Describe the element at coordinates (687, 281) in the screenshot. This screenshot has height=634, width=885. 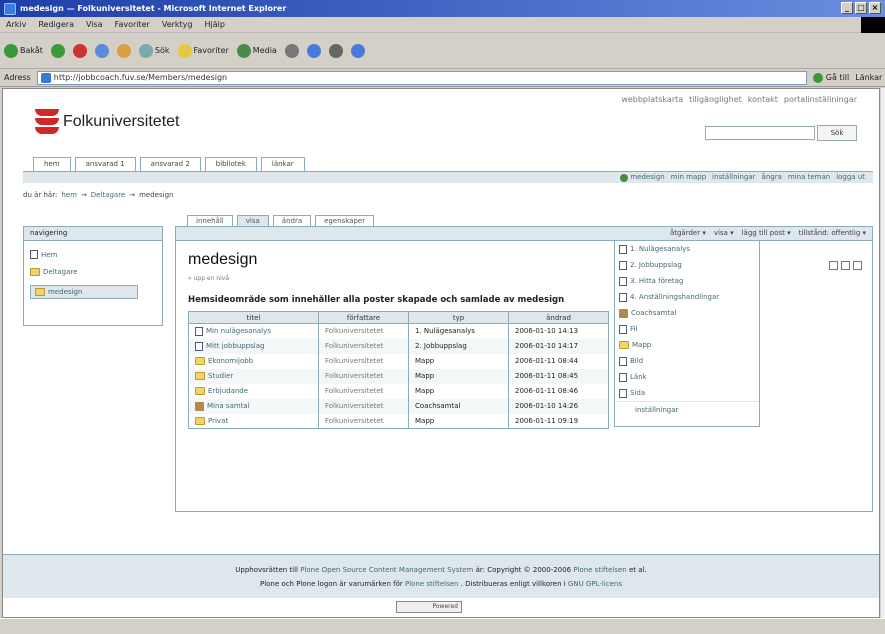
I see `add-item-hitta-foretag: 3. Hitta företag` at that location.